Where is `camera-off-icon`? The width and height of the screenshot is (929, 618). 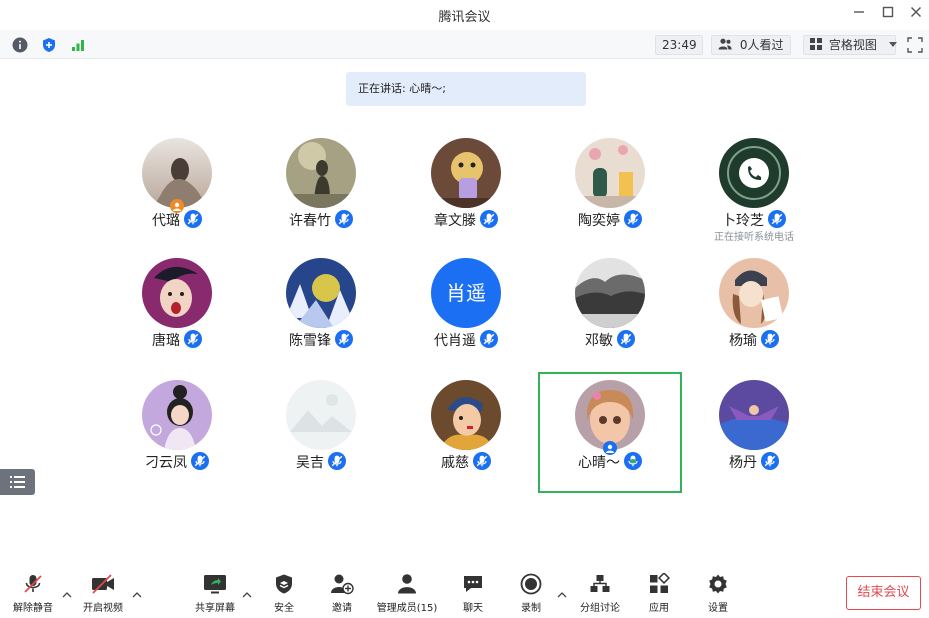
camera-off-icon is located at coordinates (103, 584).